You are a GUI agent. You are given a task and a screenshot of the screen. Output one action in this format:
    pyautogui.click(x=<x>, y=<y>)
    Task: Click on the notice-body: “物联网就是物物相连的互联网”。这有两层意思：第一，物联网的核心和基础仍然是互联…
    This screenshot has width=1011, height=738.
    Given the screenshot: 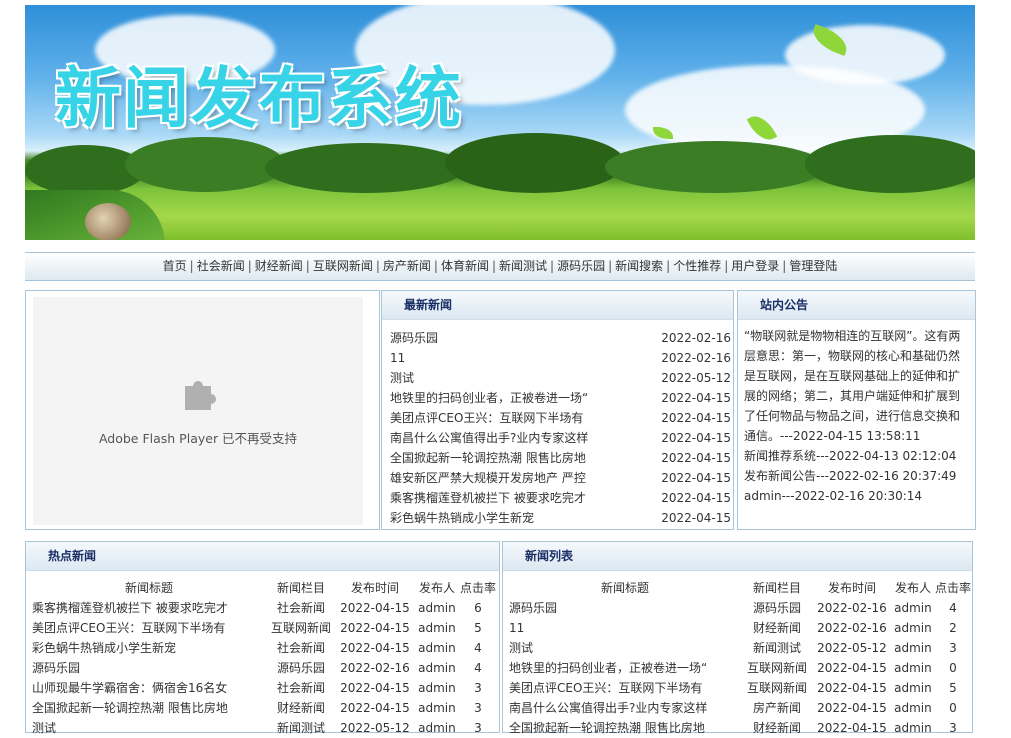 What is the action you would take?
    pyautogui.click(x=856, y=413)
    